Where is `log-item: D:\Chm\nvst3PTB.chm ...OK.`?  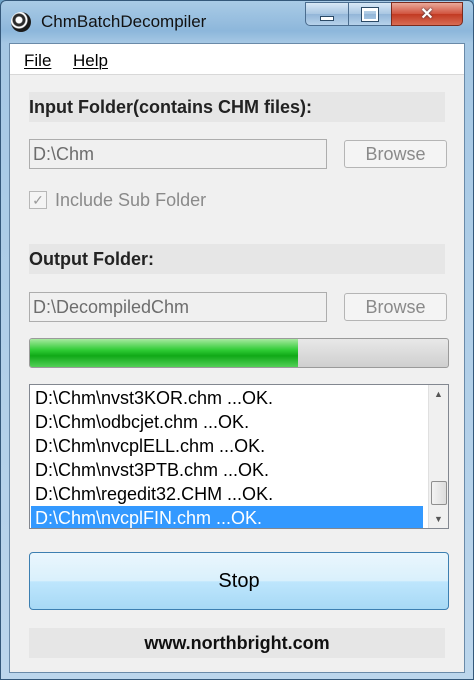 log-item: D:\Chm\nvst3PTB.chm ...OK. is located at coordinates (227, 470).